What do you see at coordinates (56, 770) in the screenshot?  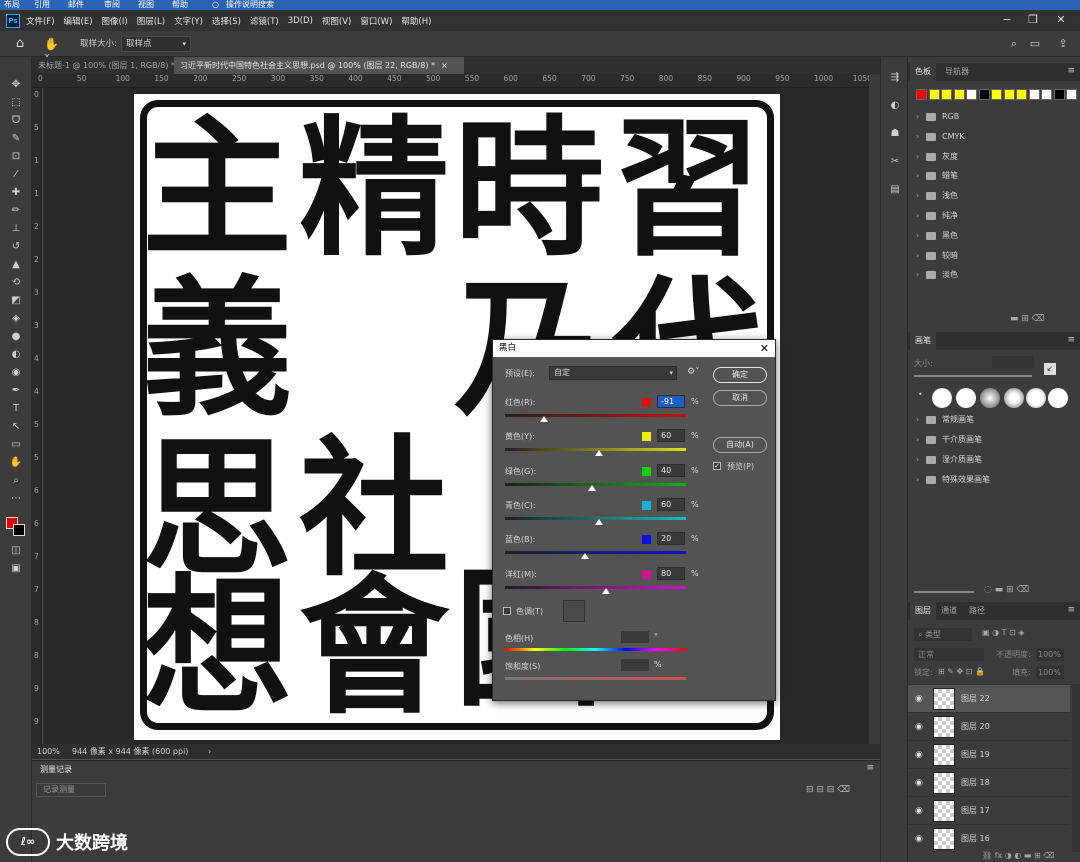 I see `tab-measurement-log: 测量记录` at bounding box center [56, 770].